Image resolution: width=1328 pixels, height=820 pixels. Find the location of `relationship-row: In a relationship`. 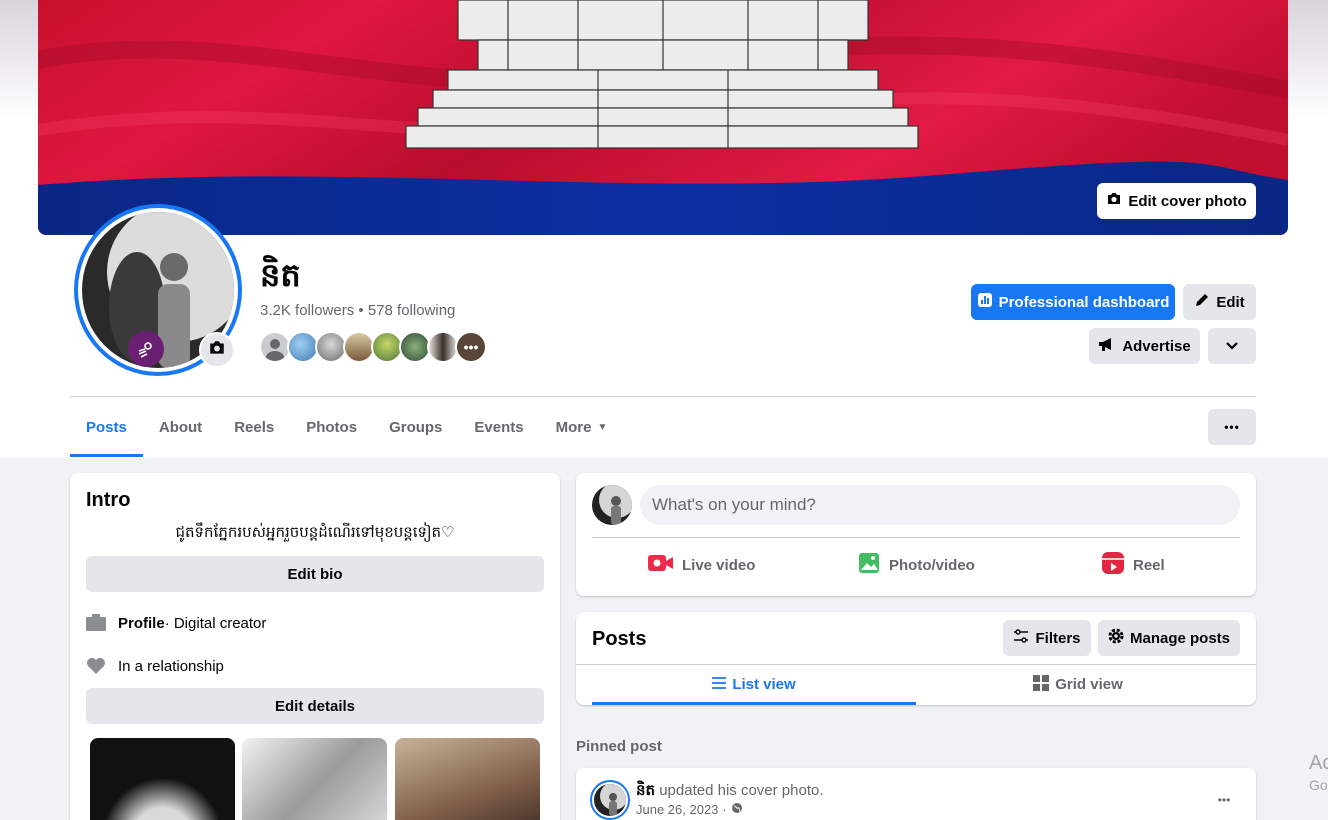

relationship-row: In a relationship is located at coordinates (155, 666).